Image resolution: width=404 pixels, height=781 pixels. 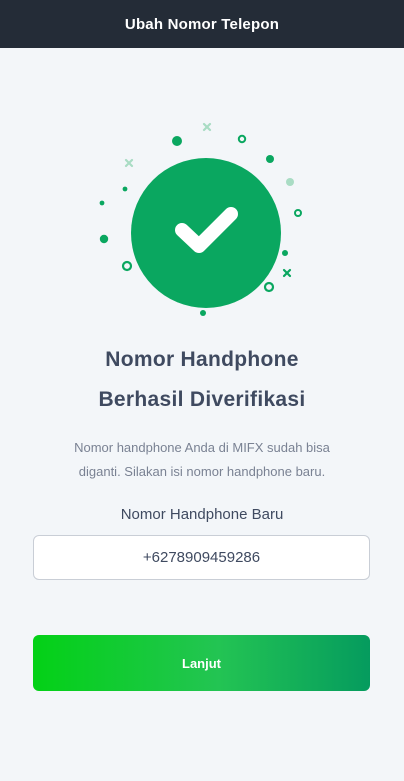 I want to click on success-illustration, so click(x=200, y=219).